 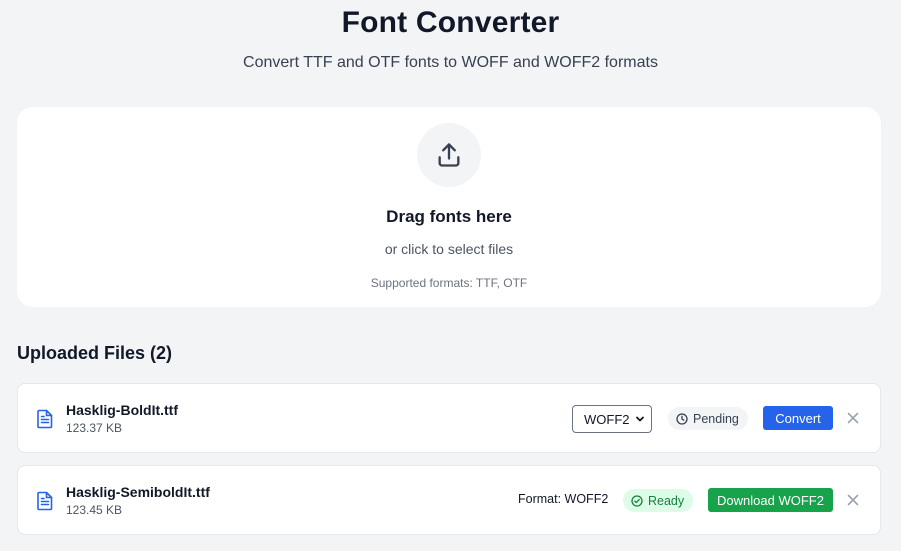 What do you see at coordinates (138, 492) in the screenshot?
I see `file-name: Hasklig-SemiboldIt.ttf` at bounding box center [138, 492].